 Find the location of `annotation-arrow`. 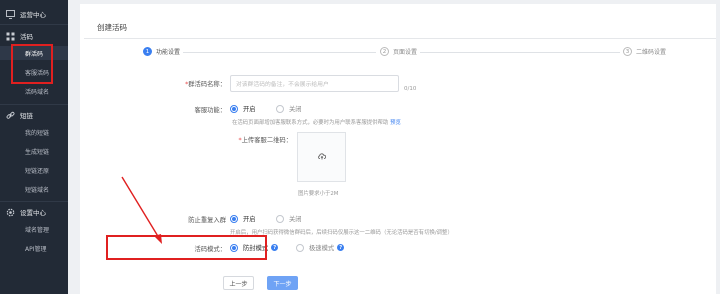

annotation-arrow is located at coordinates (141, 210).